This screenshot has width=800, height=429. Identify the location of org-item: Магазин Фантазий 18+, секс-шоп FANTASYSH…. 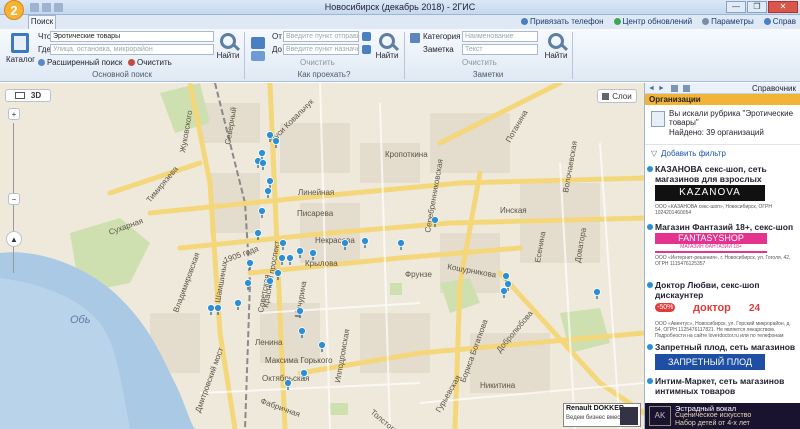
(722, 250).